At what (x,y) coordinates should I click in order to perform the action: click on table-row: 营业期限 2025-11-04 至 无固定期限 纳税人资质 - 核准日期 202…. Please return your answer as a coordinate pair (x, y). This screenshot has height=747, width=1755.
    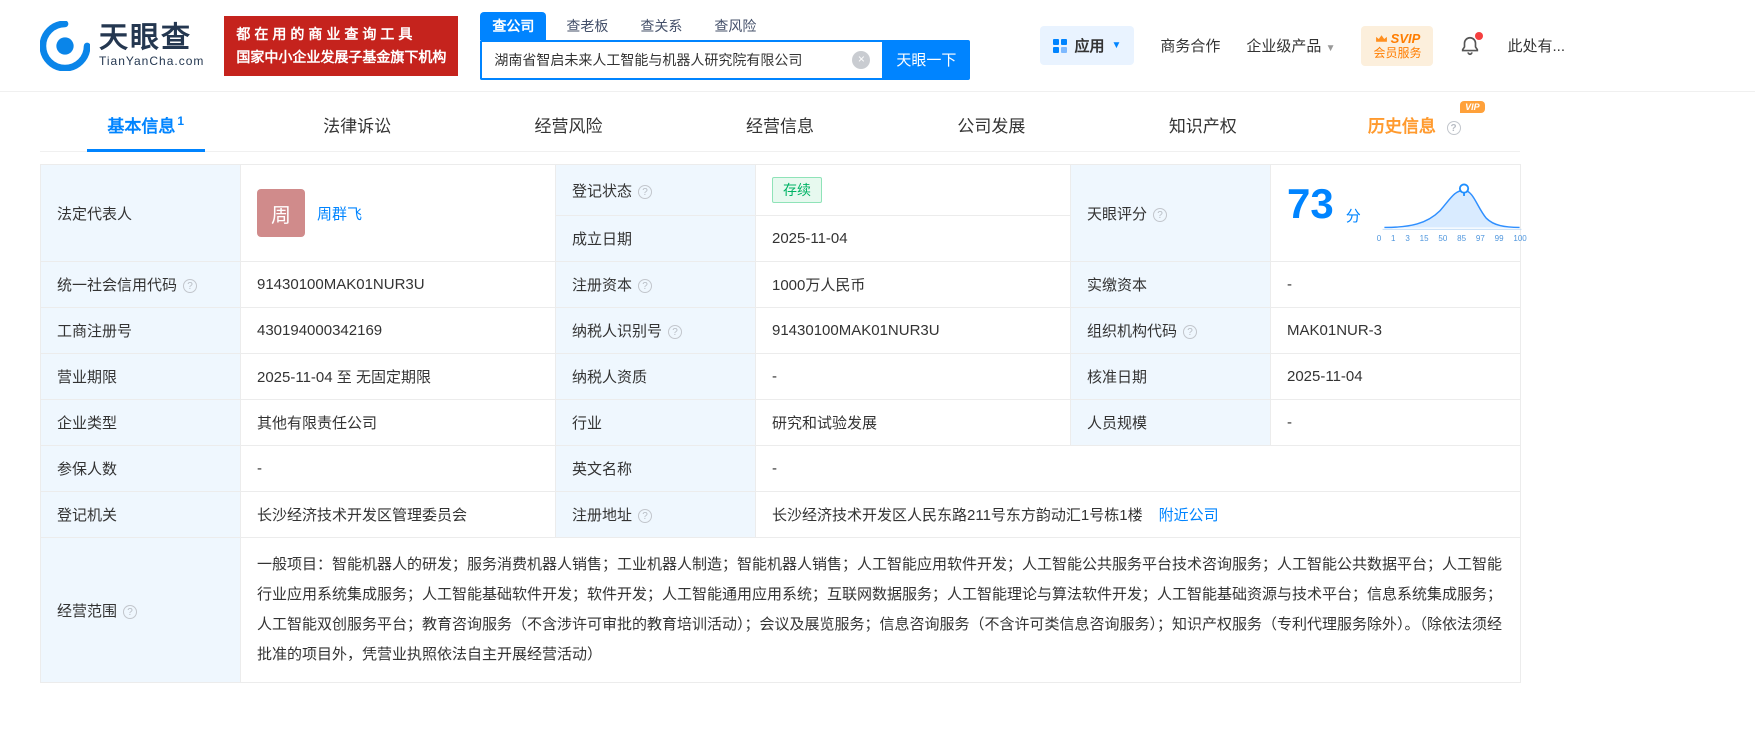
    Looking at the image, I should click on (780, 376).